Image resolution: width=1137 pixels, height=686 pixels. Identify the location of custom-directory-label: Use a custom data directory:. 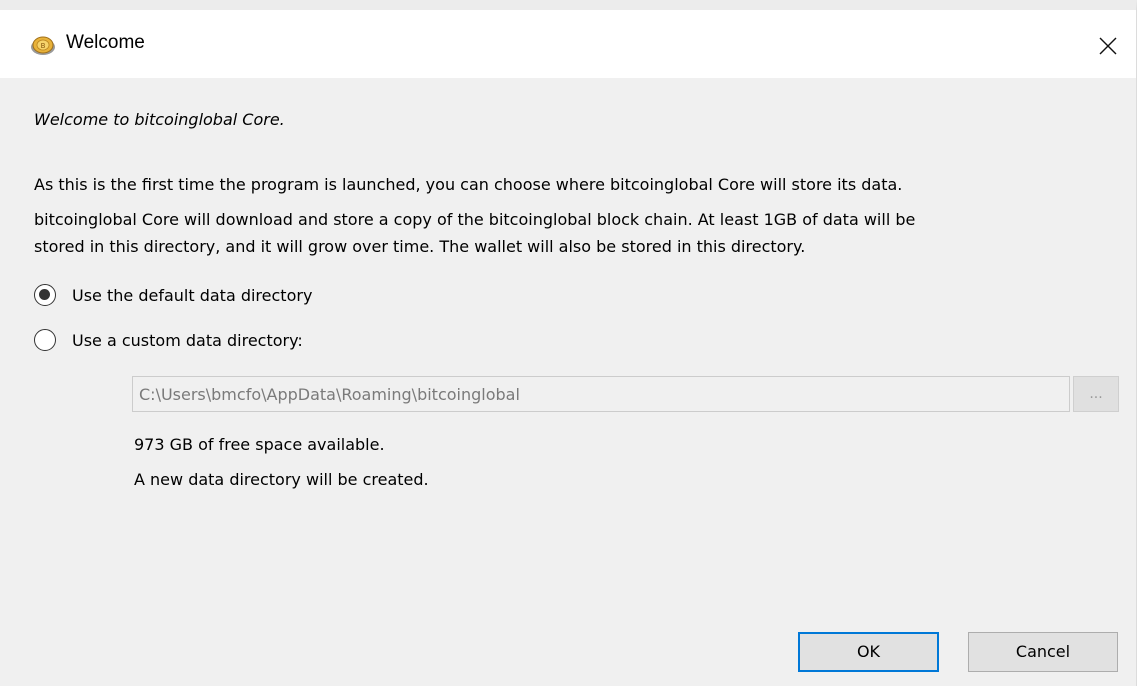
(187, 340).